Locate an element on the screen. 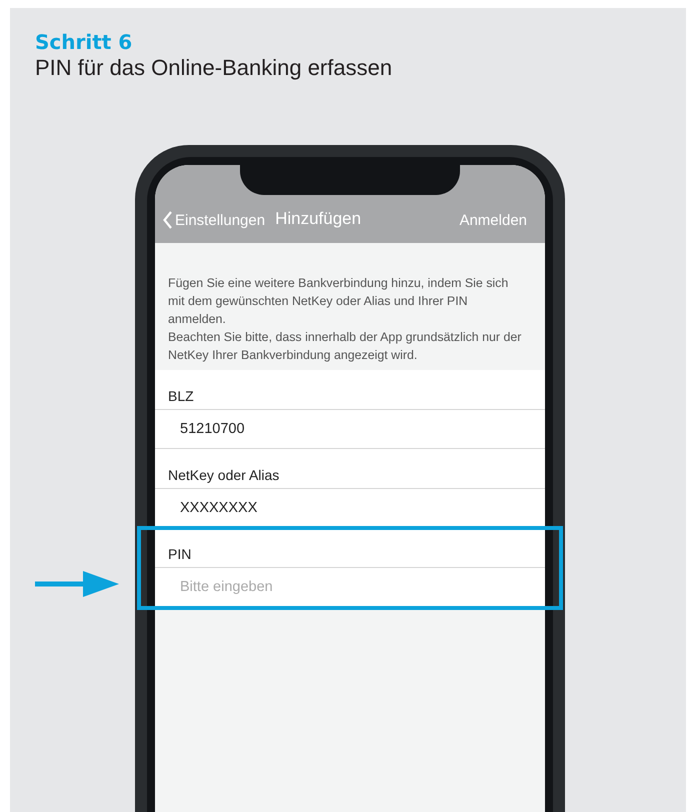 The width and height of the screenshot is (696, 812). chevron-left-icon is located at coordinates (168, 220).